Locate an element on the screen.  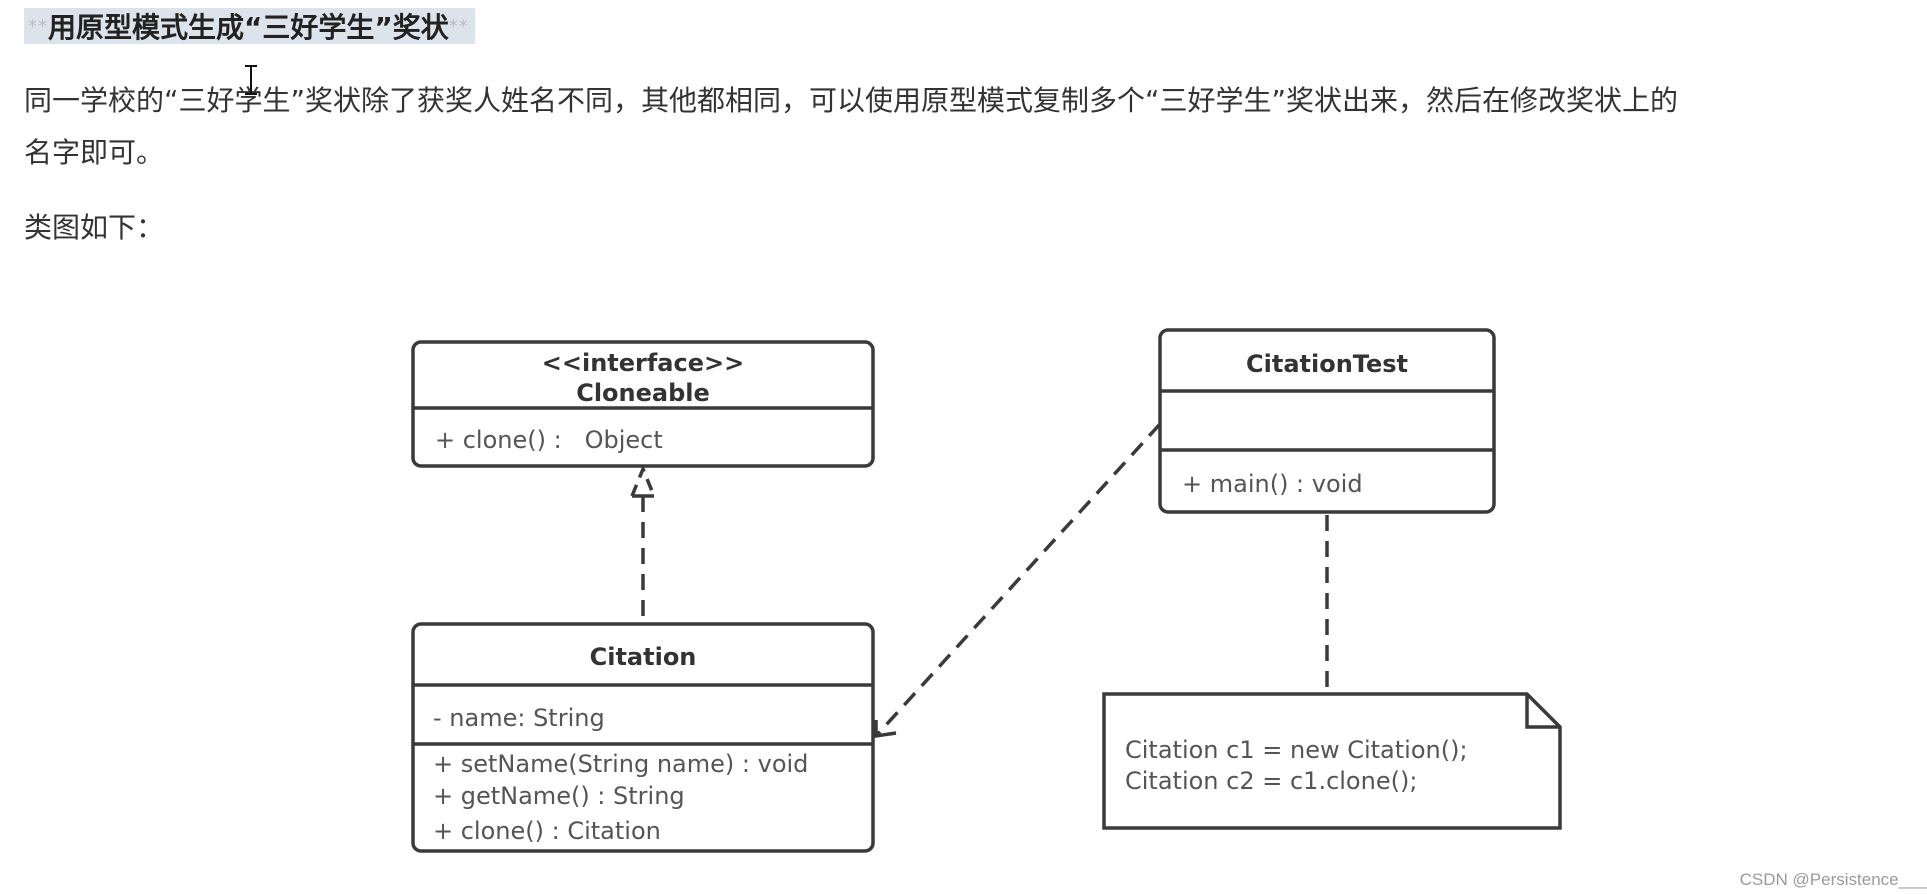
citation-method-clone: + clone() : Citation is located at coordinates (547, 831).